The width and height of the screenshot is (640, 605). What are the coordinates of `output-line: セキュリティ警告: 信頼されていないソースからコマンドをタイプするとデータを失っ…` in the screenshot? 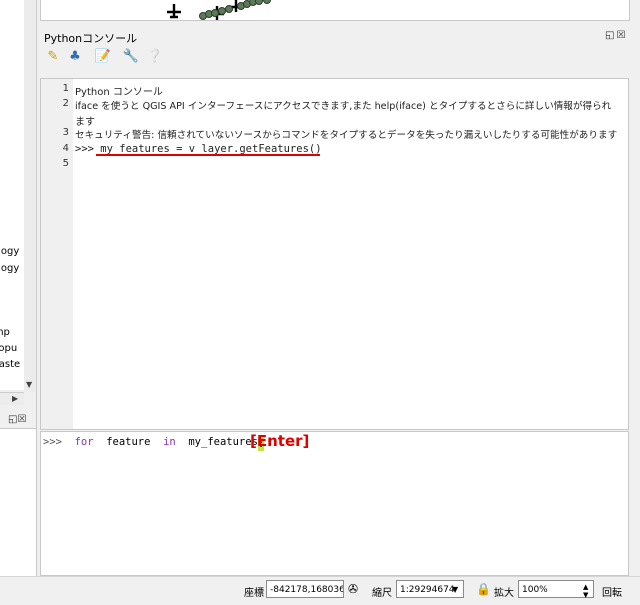 It's located at (346, 135).